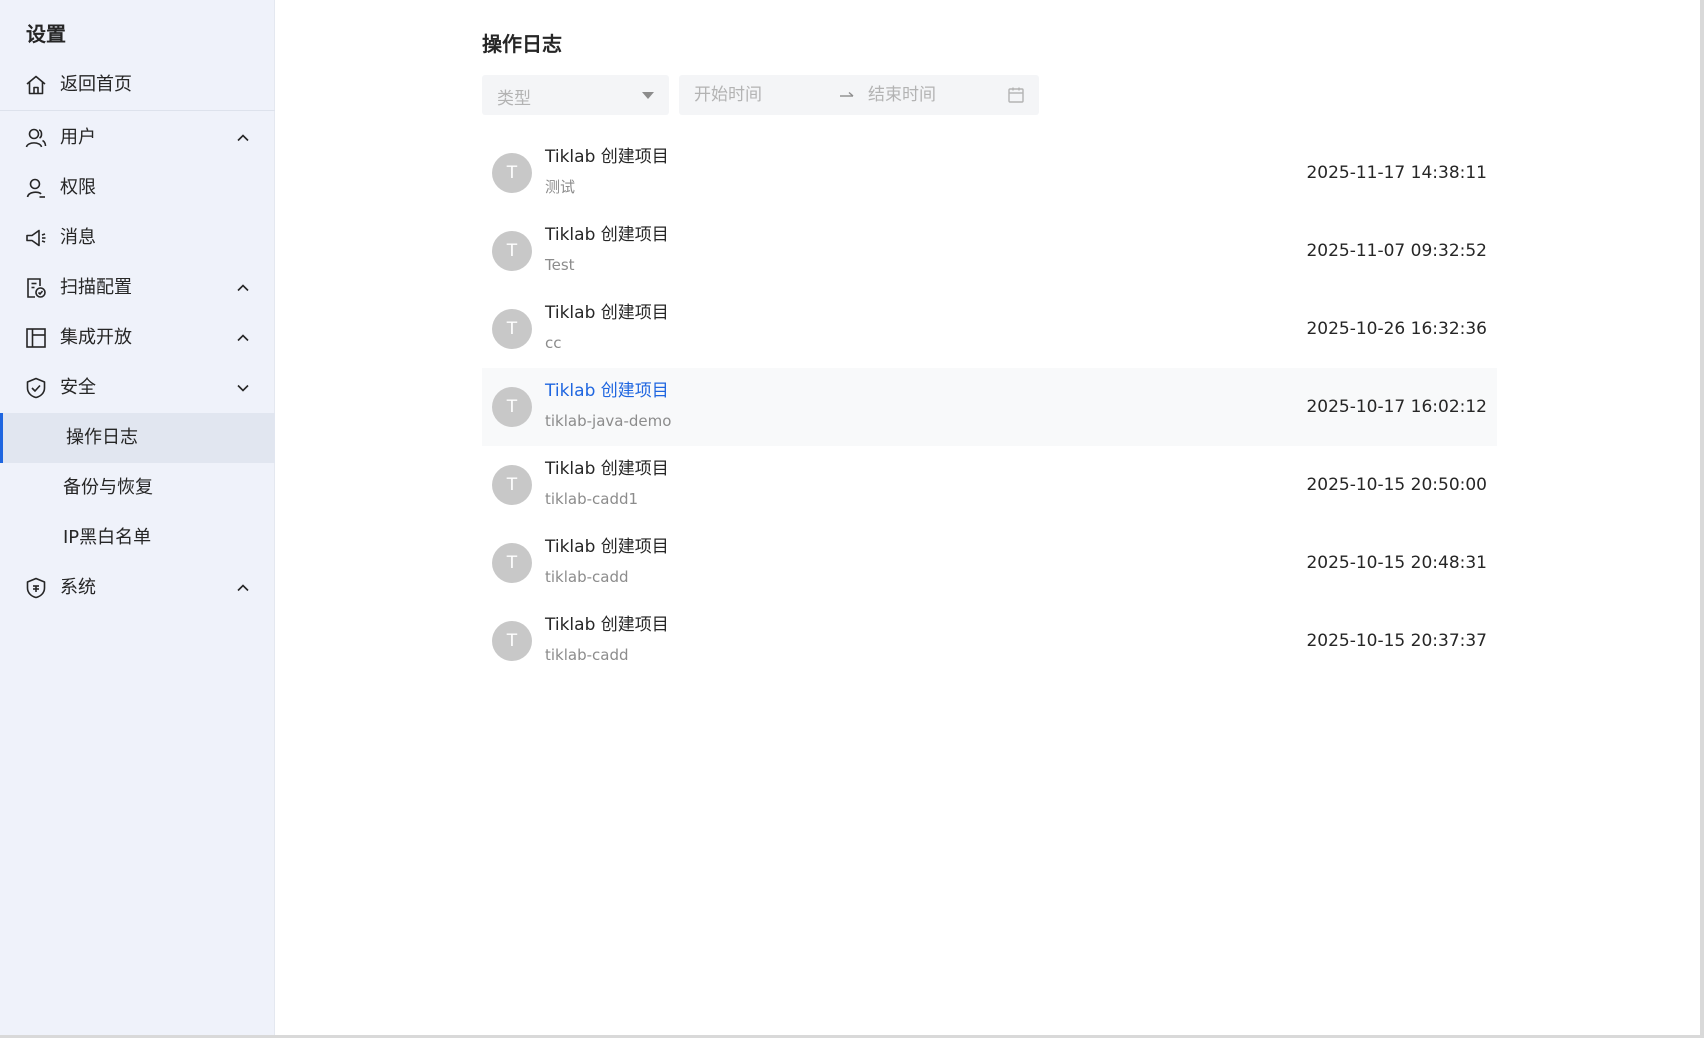 This screenshot has height=1038, width=1704. I want to click on sidebar-item-integration: 集成开放, so click(137, 338).